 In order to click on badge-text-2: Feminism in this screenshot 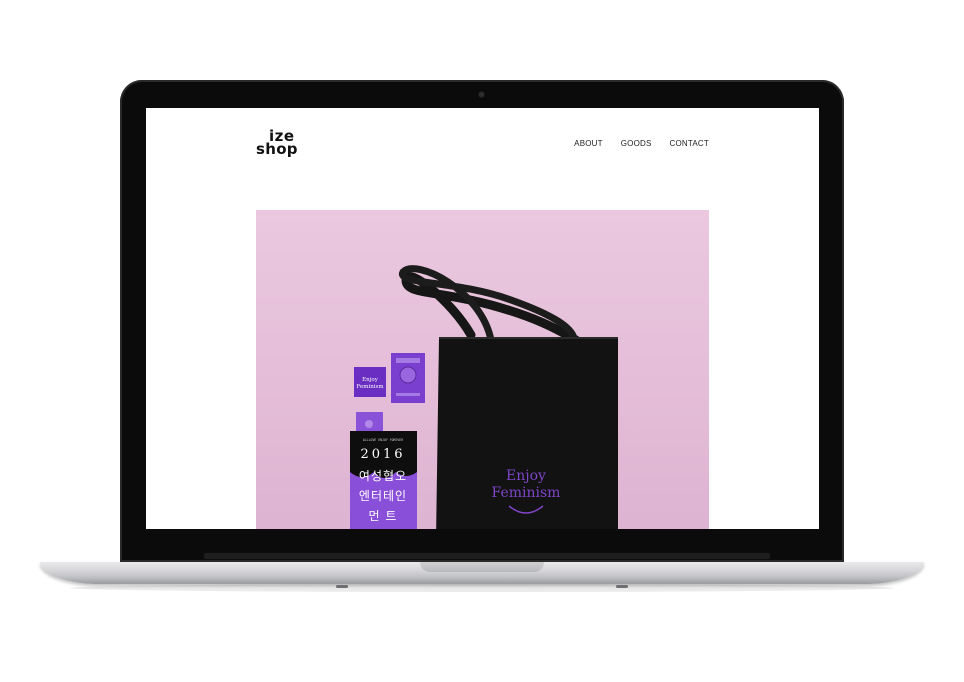, I will do `click(370, 387)`.